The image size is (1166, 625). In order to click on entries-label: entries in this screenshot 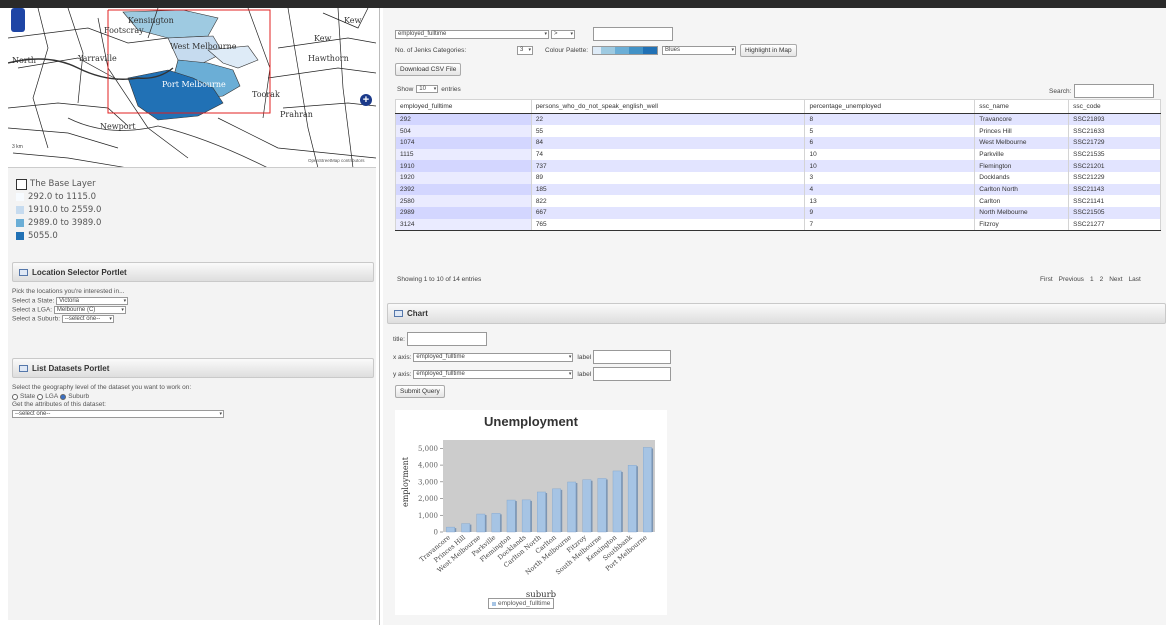, I will do `click(451, 89)`.